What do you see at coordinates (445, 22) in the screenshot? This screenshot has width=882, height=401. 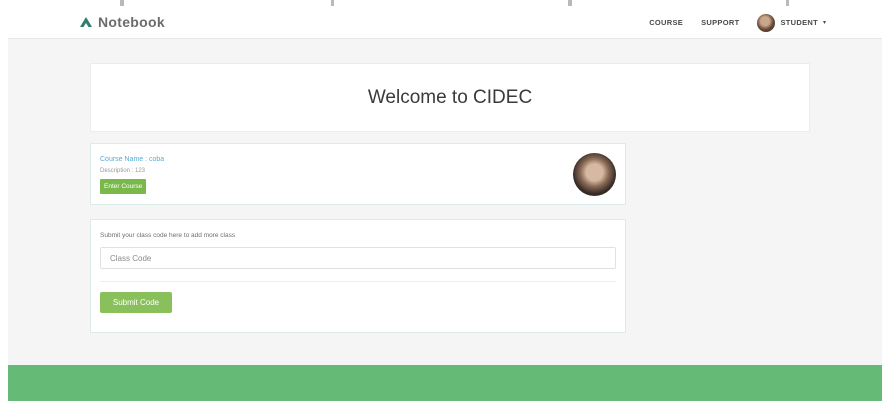 I see `top-navbar: Notebook COURSE SUPPORT STUDENT ▾` at bounding box center [445, 22].